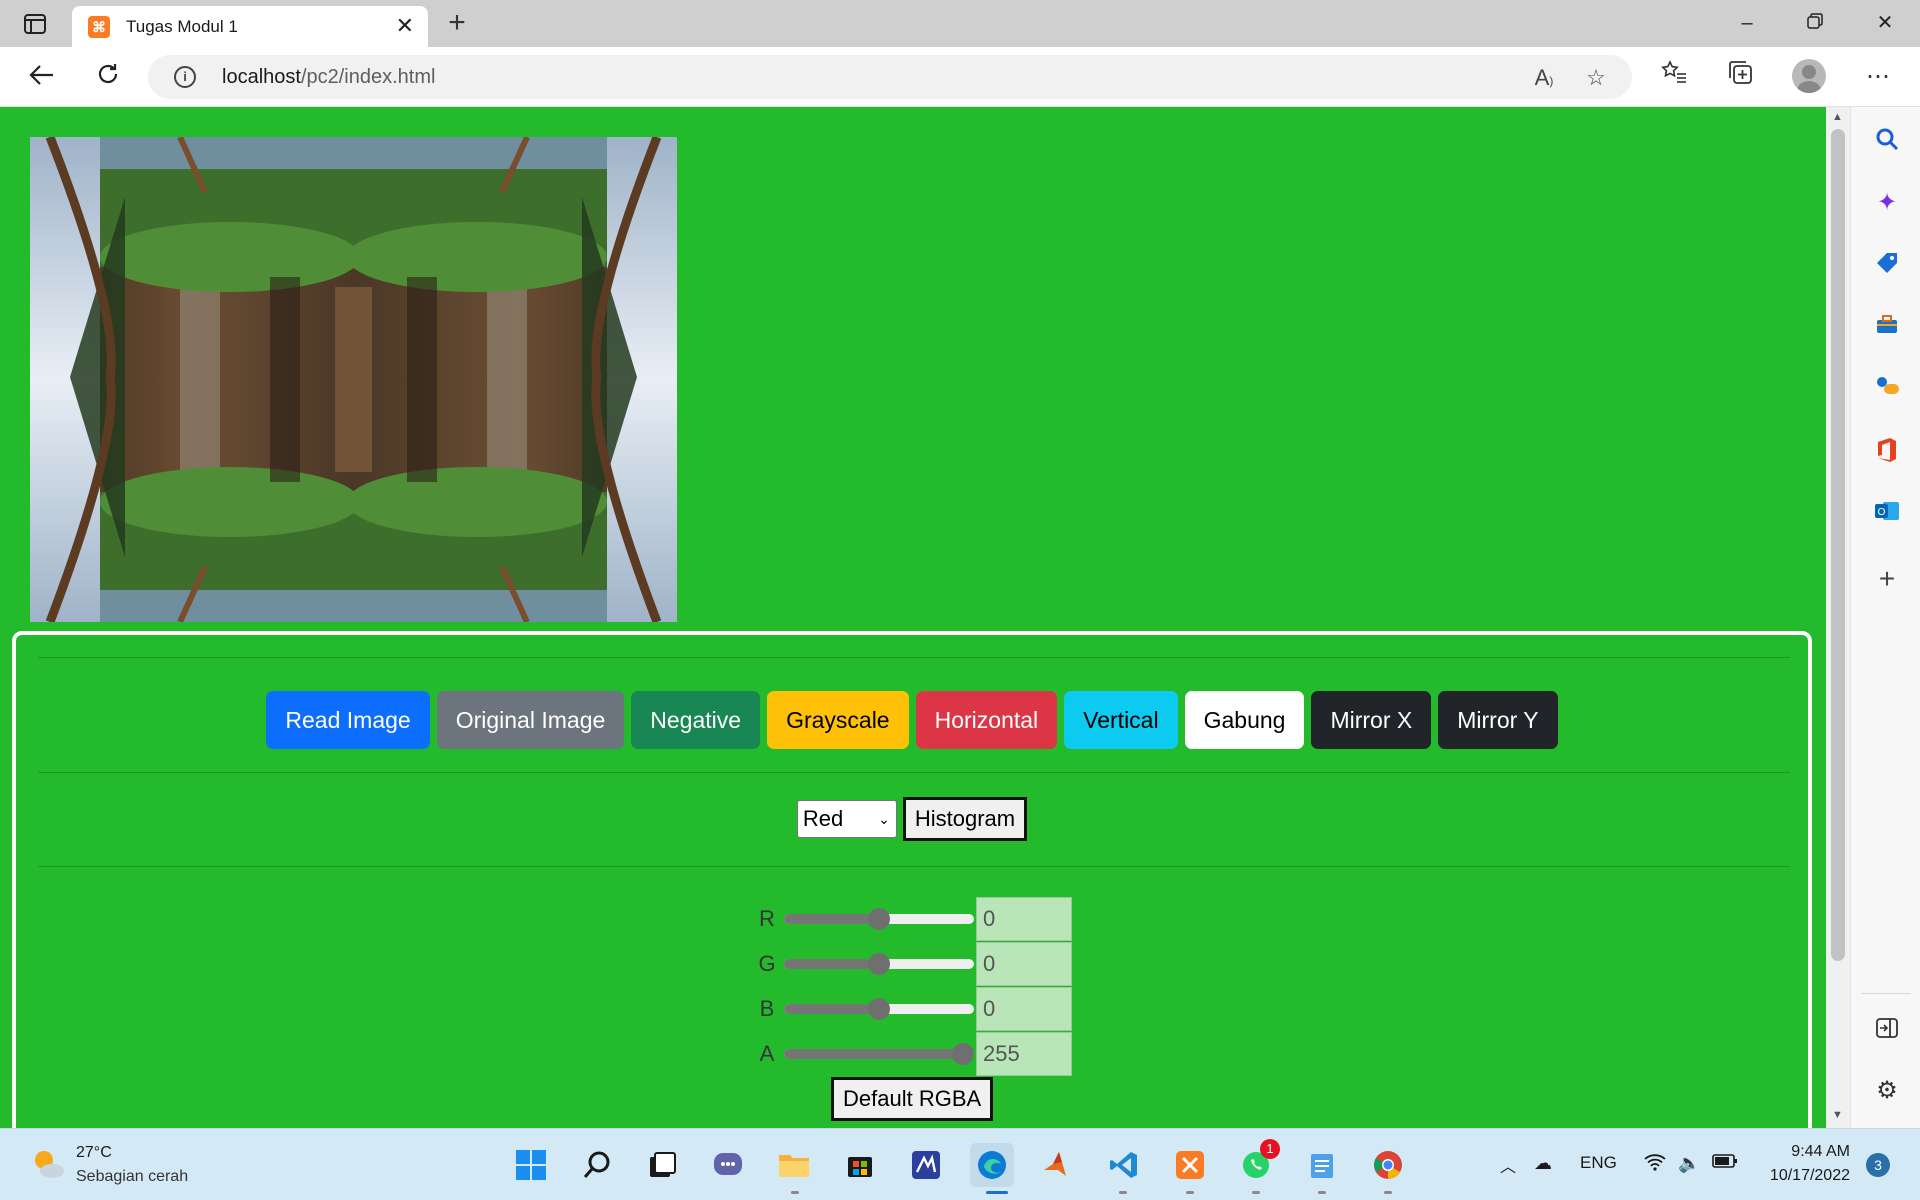 The width and height of the screenshot is (1920, 1200). Describe the element at coordinates (1024, 964) in the screenshot. I see `g-value-input: 0` at that location.